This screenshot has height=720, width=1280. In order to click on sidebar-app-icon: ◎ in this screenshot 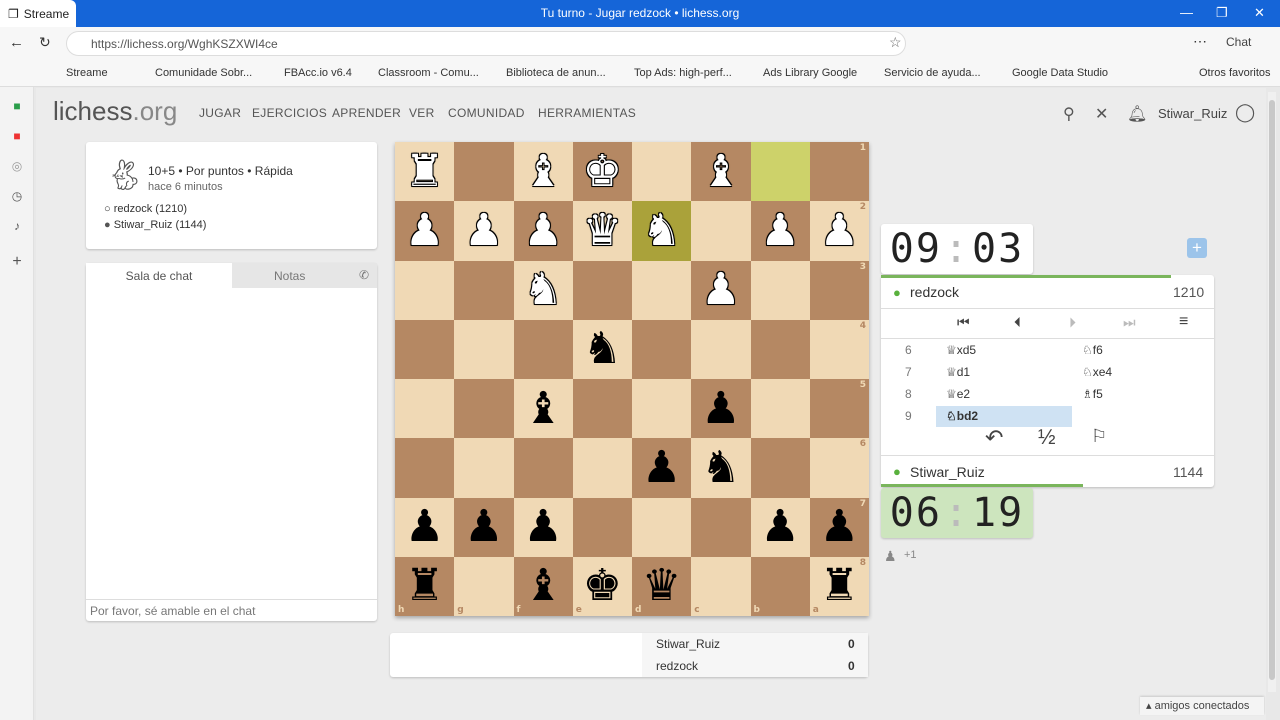, I will do `click(17, 167)`.